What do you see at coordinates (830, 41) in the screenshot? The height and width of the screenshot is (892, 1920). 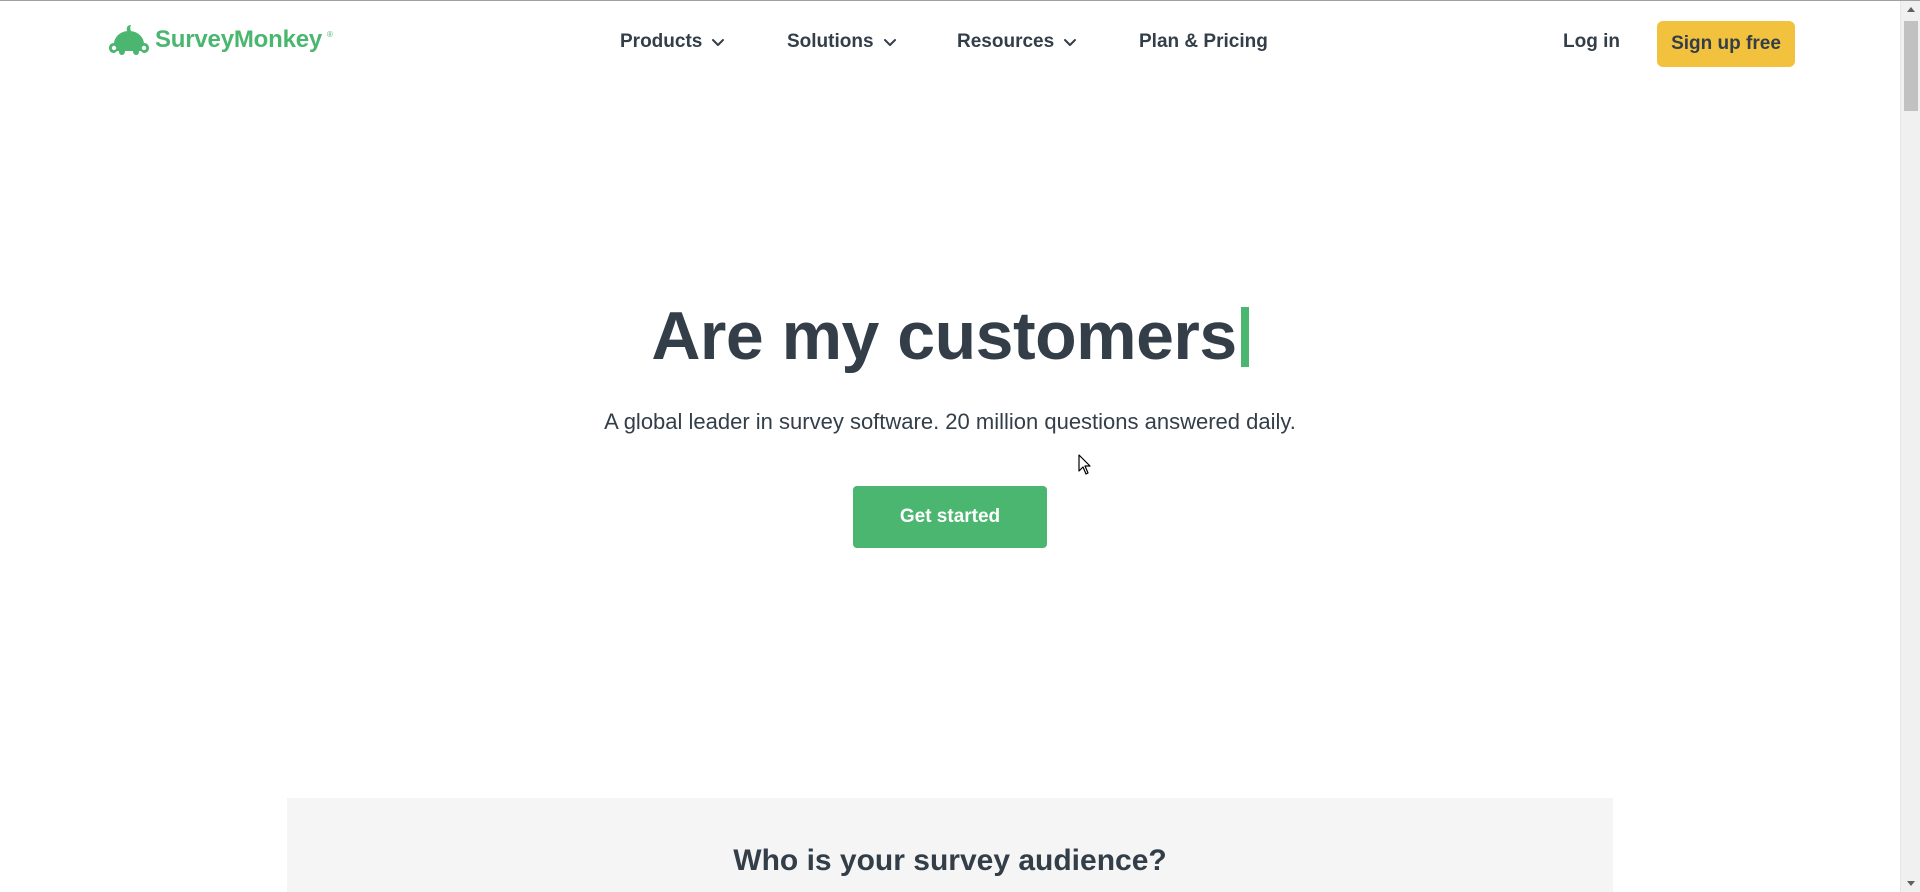 I see `nav-solutions-label: Solutions` at bounding box center [830, 41].